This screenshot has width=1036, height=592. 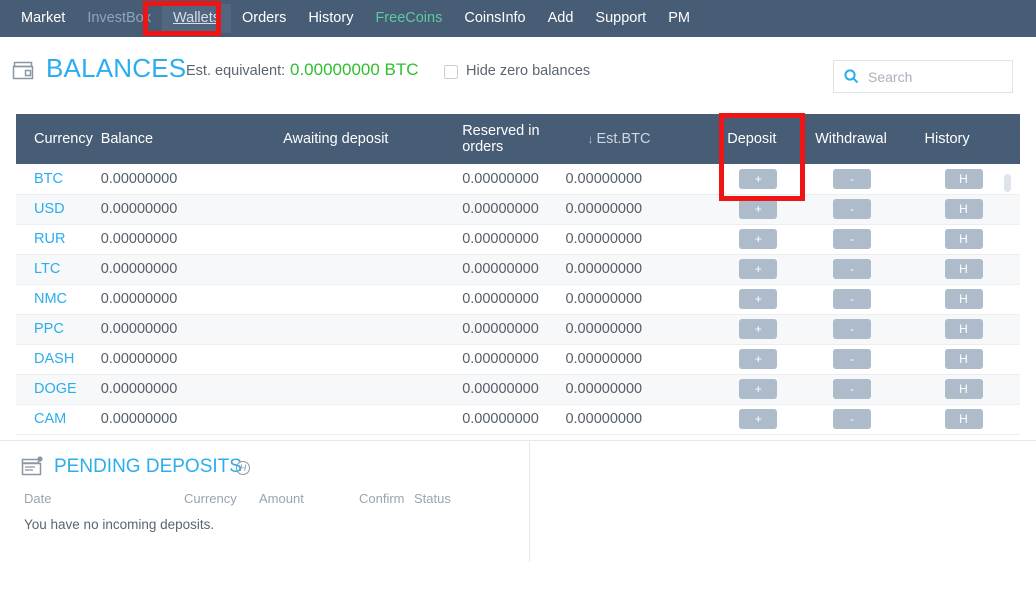 What do you see at coordinates (494, 18) in the screenshot?
I see `nav-item-coinsinfo: CoinsInfo` at bounding box center [494, 18].